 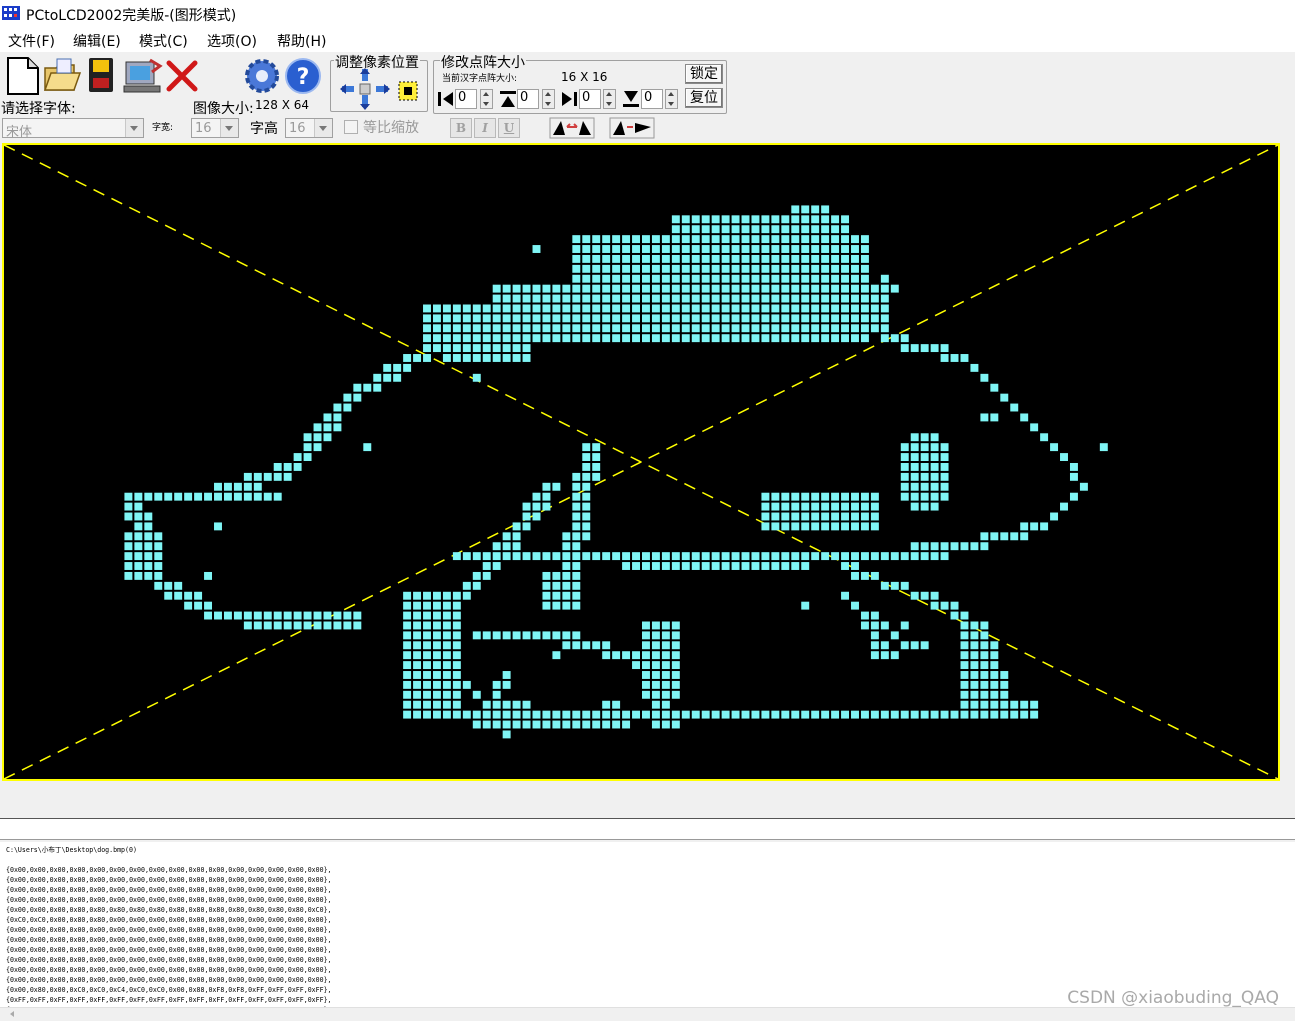 I want to click on spin-bottom-field: 0, so click(x=652, y=99).